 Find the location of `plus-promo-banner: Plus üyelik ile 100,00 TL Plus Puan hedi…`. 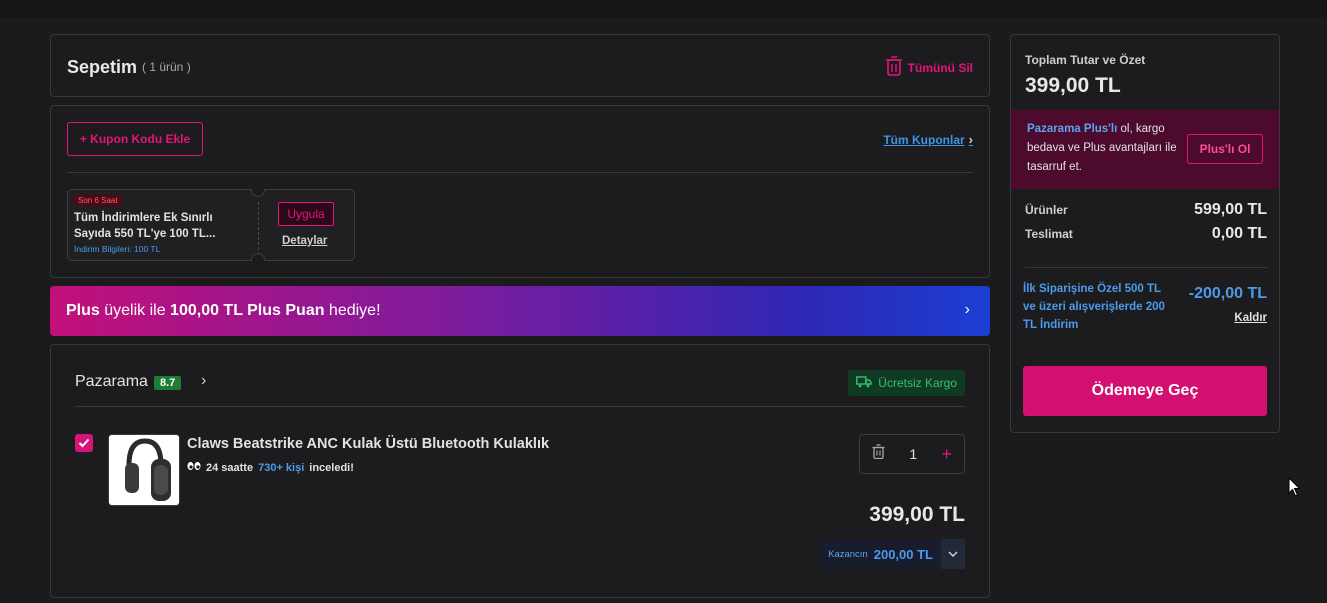

plus-promo-banner: Plus üyelik ile 100,00 TL Plus Puan hedi… is located at coordinates (520, 311).